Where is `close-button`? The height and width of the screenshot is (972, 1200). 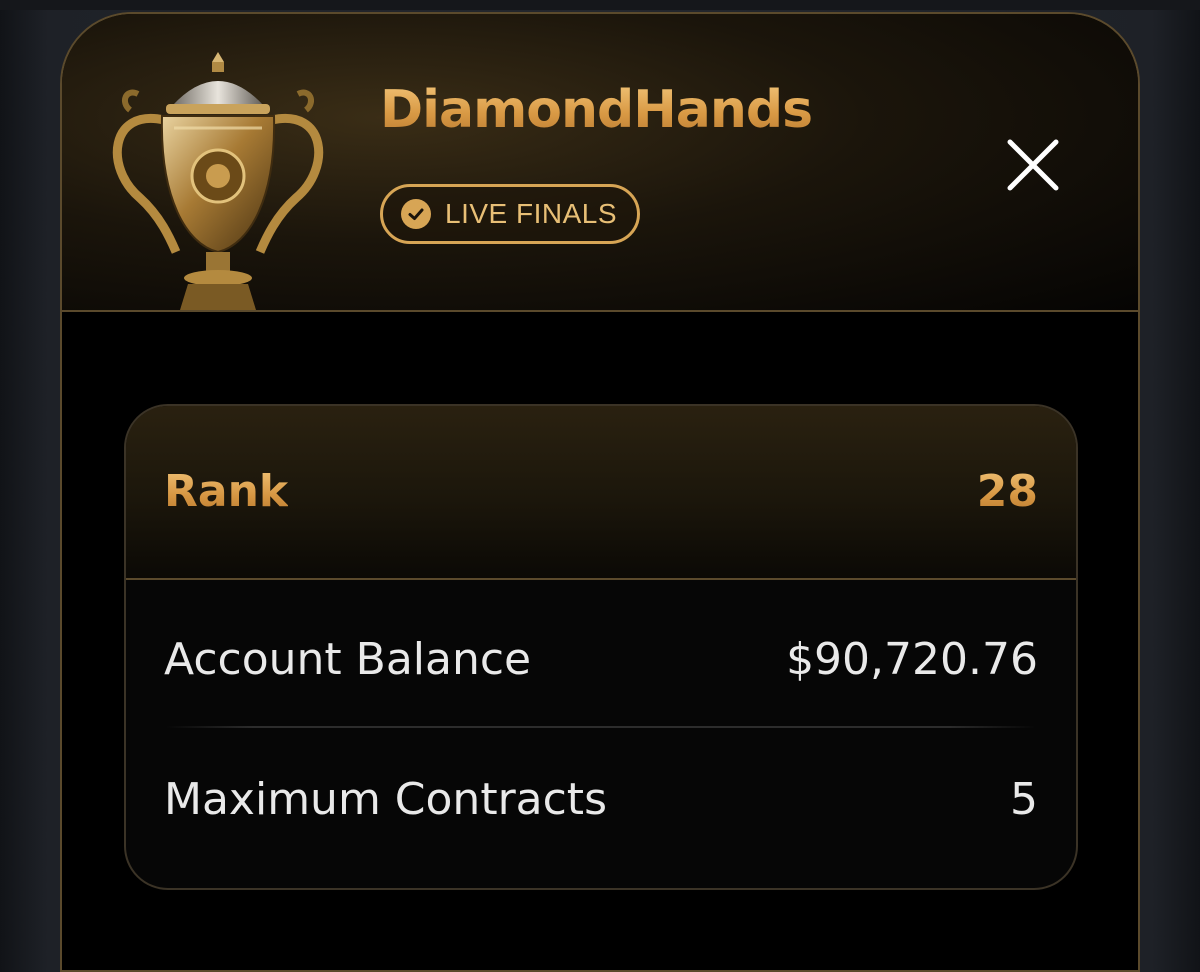
close-button is located at coordinates (1033, 165).